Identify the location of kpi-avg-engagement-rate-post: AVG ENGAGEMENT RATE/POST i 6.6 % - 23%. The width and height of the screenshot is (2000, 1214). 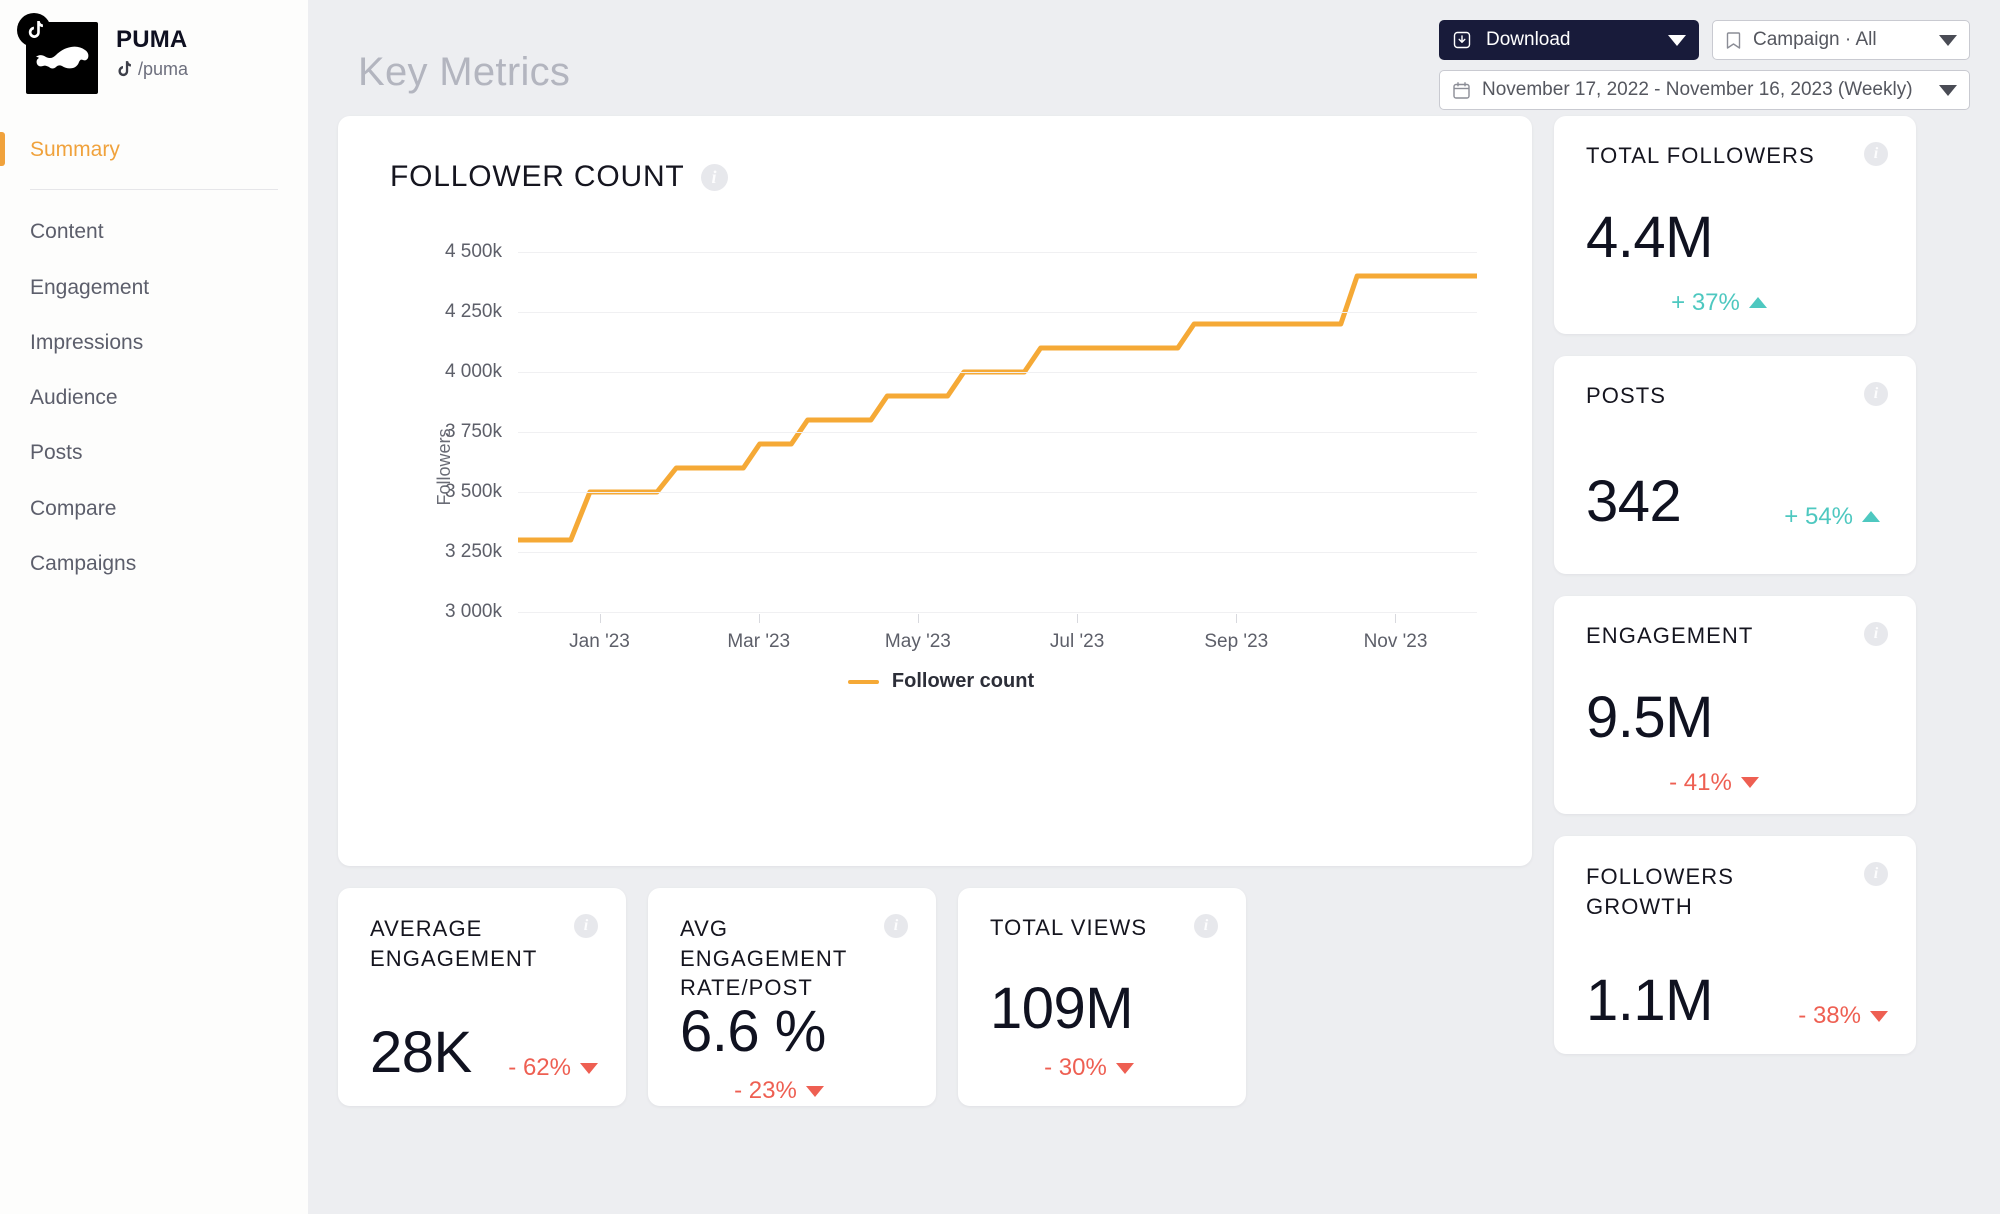
(792, 997).